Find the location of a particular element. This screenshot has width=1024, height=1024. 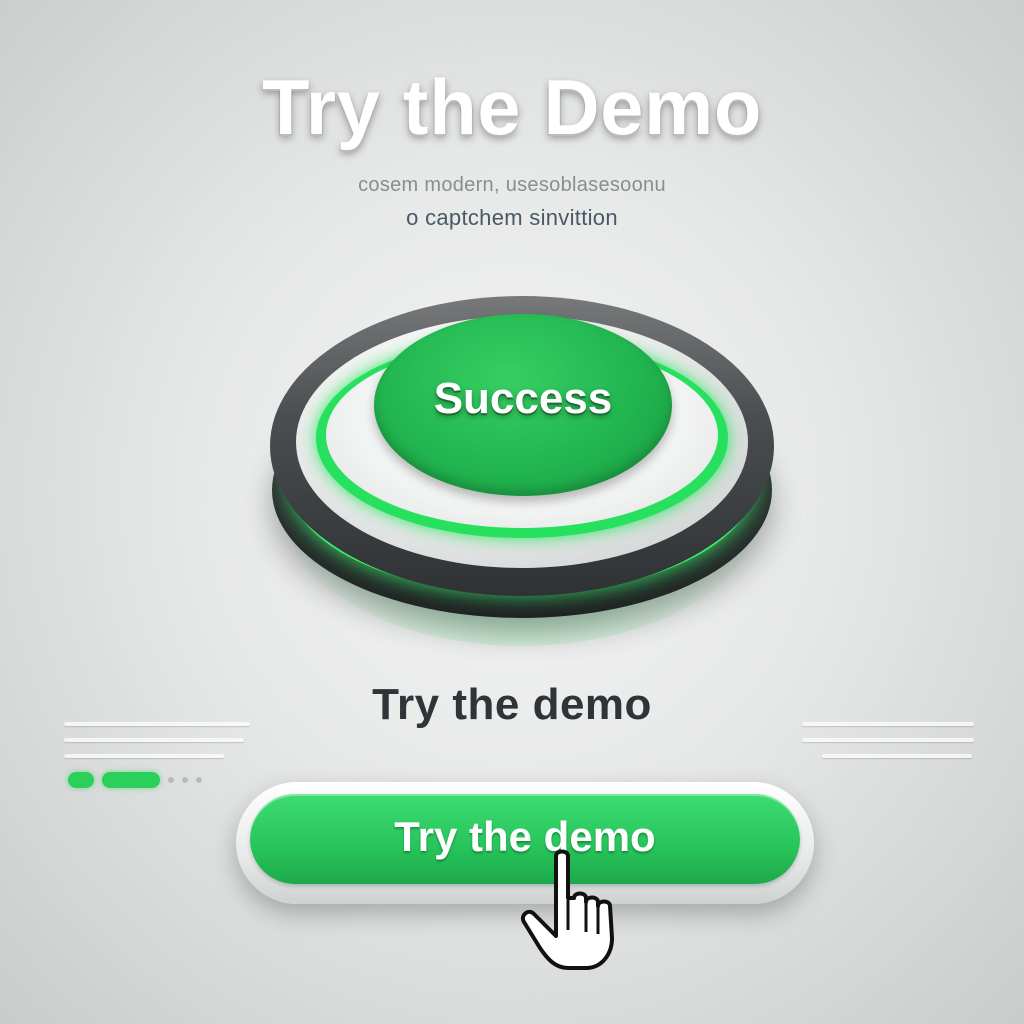

decorative-lines-left is located at coordinates (157, 746).